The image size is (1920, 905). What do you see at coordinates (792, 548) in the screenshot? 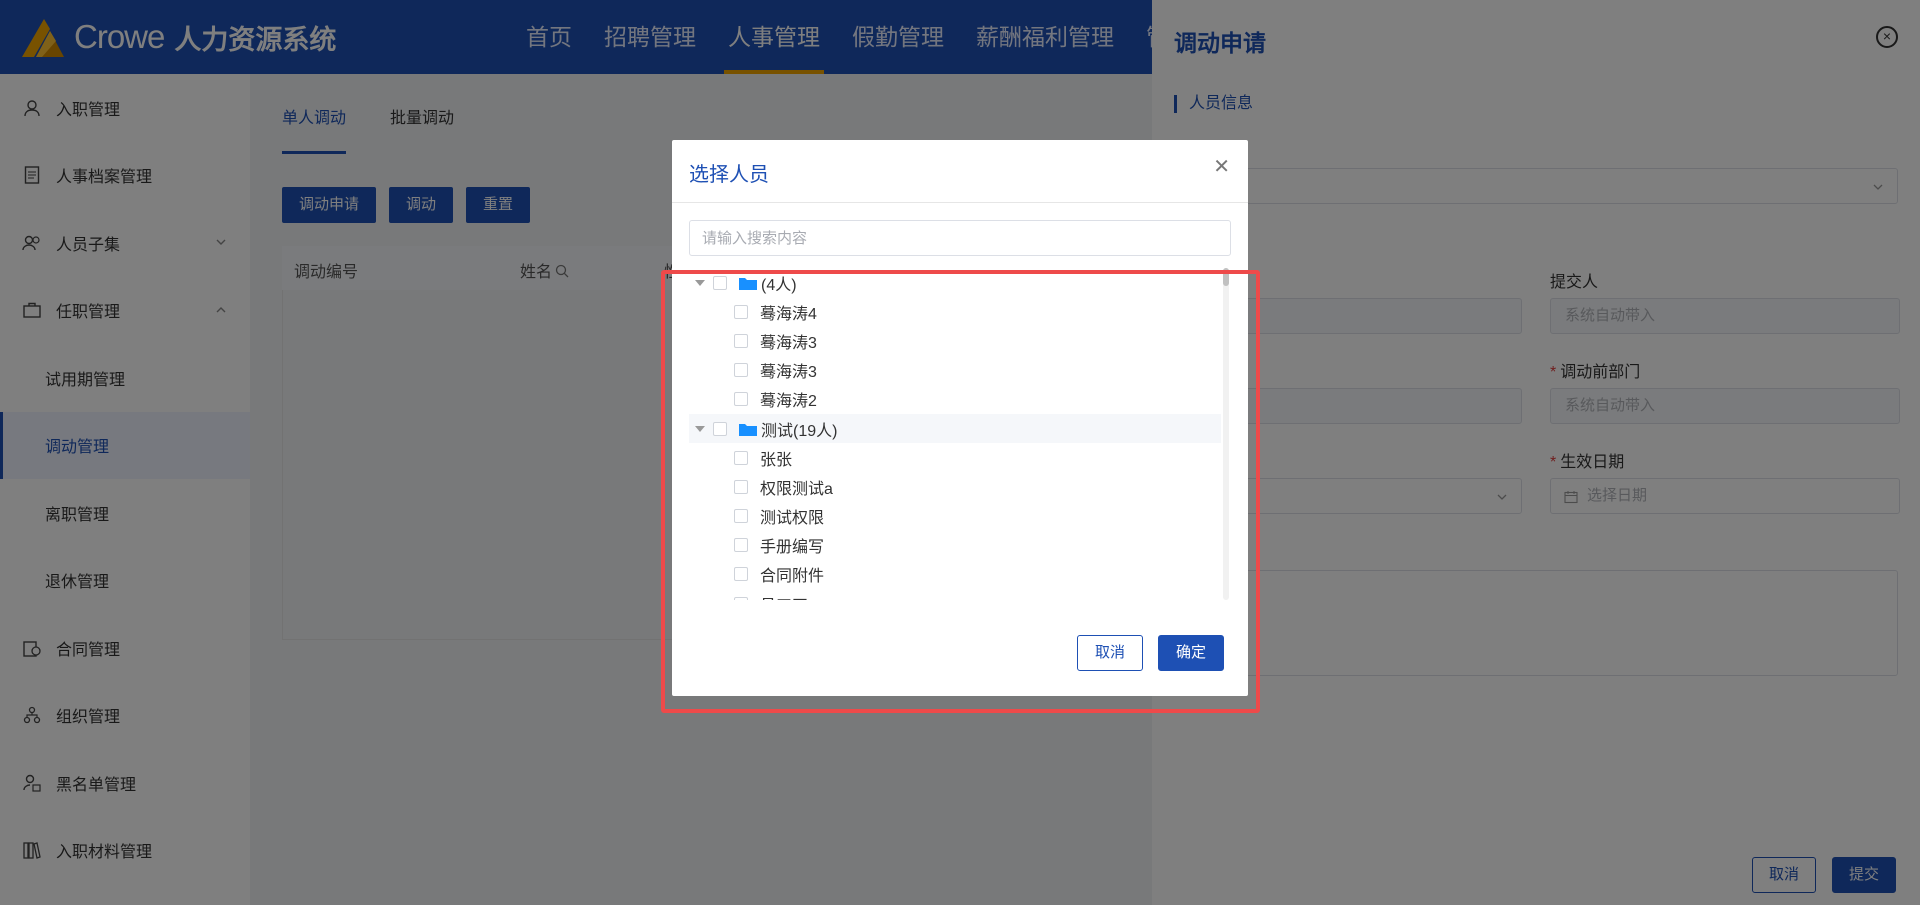
I see `tree-node-label: 手册编写` at bounding box center [792, 548].